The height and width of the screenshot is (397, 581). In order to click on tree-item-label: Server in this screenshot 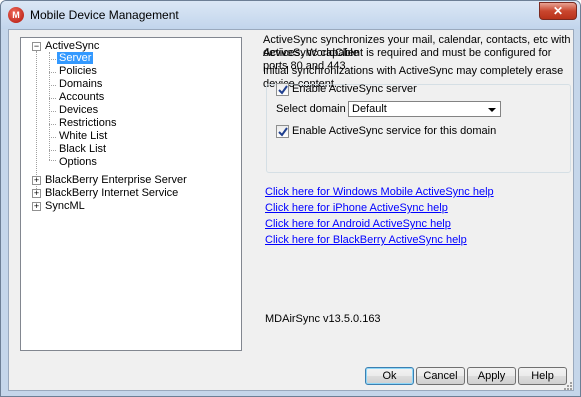, I will do `click(75, 58)`.